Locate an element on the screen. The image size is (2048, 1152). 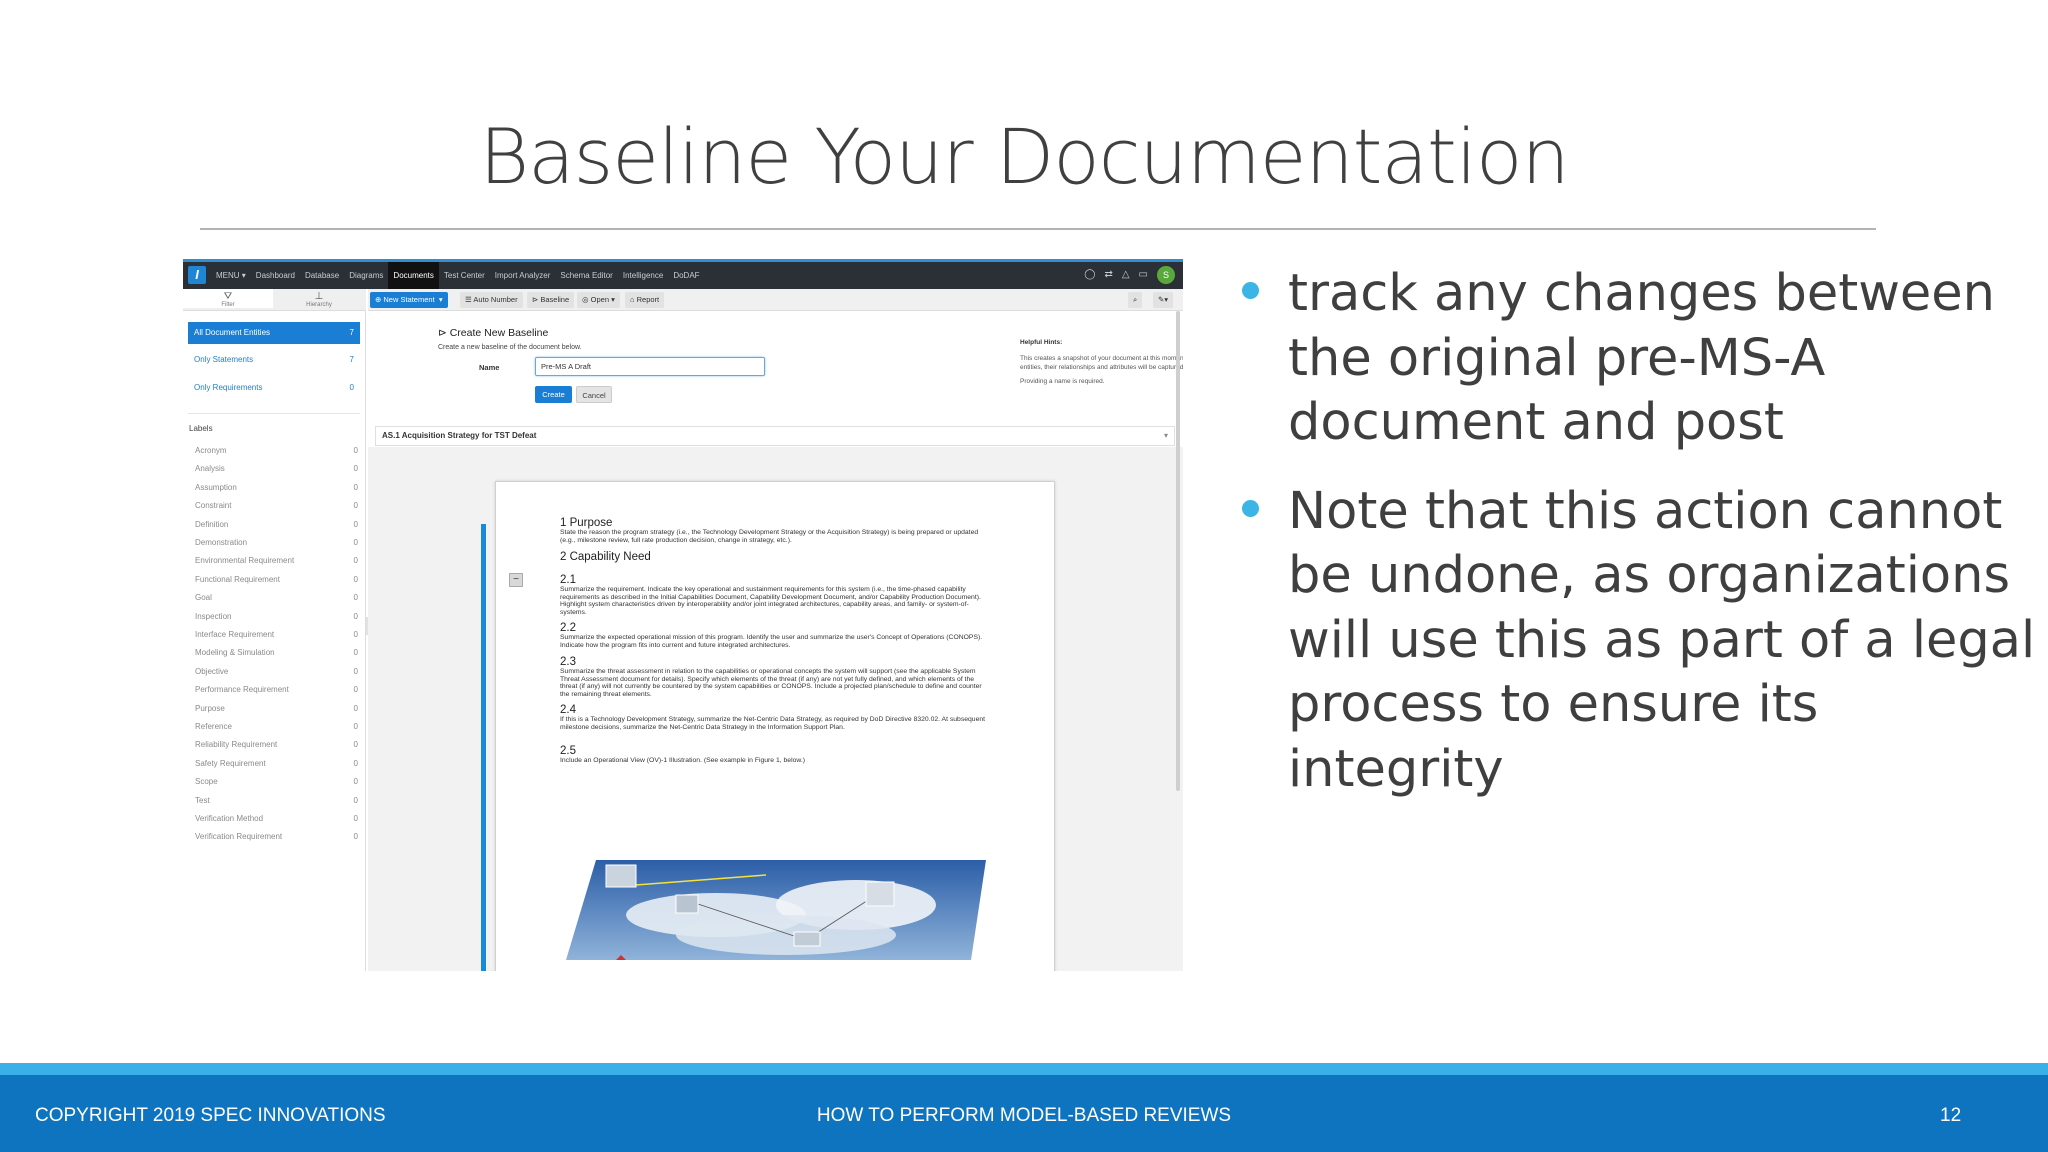
label-filter-item: Reference 0 is located at coordinates (278, 727).